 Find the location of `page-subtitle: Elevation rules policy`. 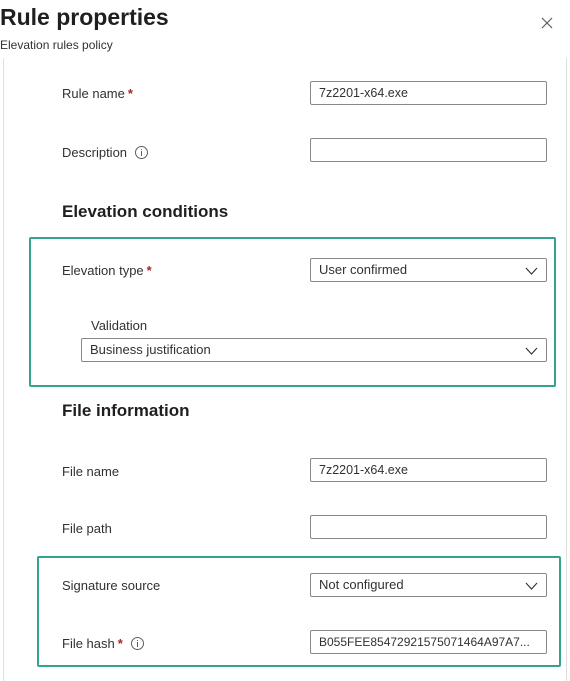

page-subtitle: Elevation rules policy is located at coordinates (56, 45).